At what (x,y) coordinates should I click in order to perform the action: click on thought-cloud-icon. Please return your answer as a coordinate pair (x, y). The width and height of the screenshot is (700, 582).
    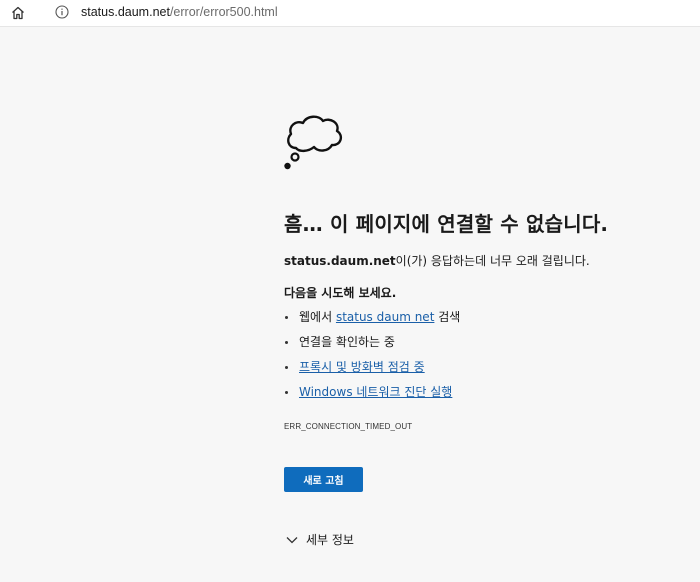
    Looking at the image, I should click on (313, 142).